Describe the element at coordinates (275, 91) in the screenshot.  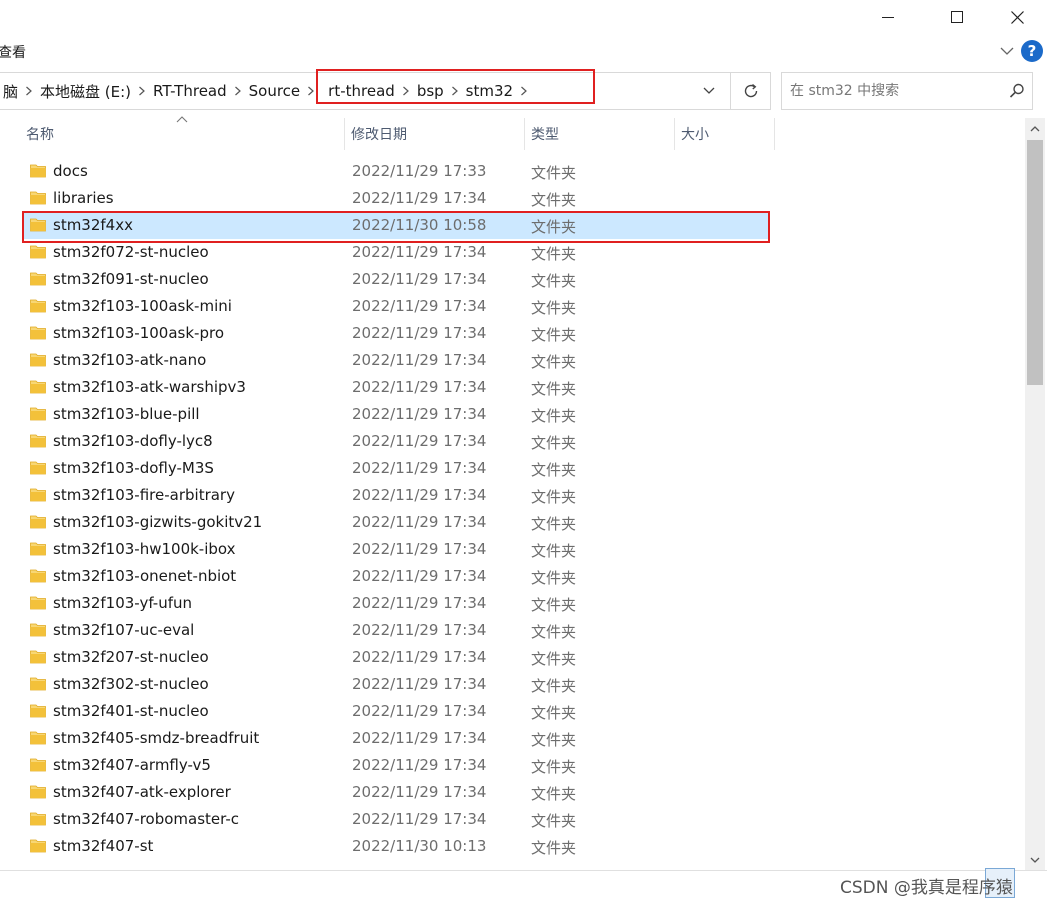
I see `breadcrumb-item-source: Source` at that location.